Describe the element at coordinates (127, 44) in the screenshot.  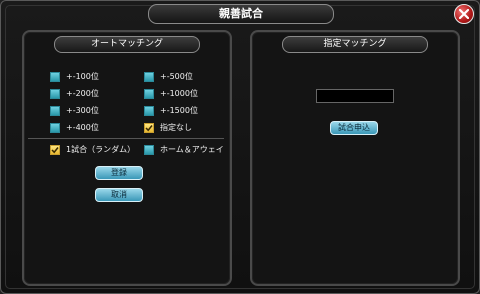
I see `auto-matching-header: オートマッチング` at that location.